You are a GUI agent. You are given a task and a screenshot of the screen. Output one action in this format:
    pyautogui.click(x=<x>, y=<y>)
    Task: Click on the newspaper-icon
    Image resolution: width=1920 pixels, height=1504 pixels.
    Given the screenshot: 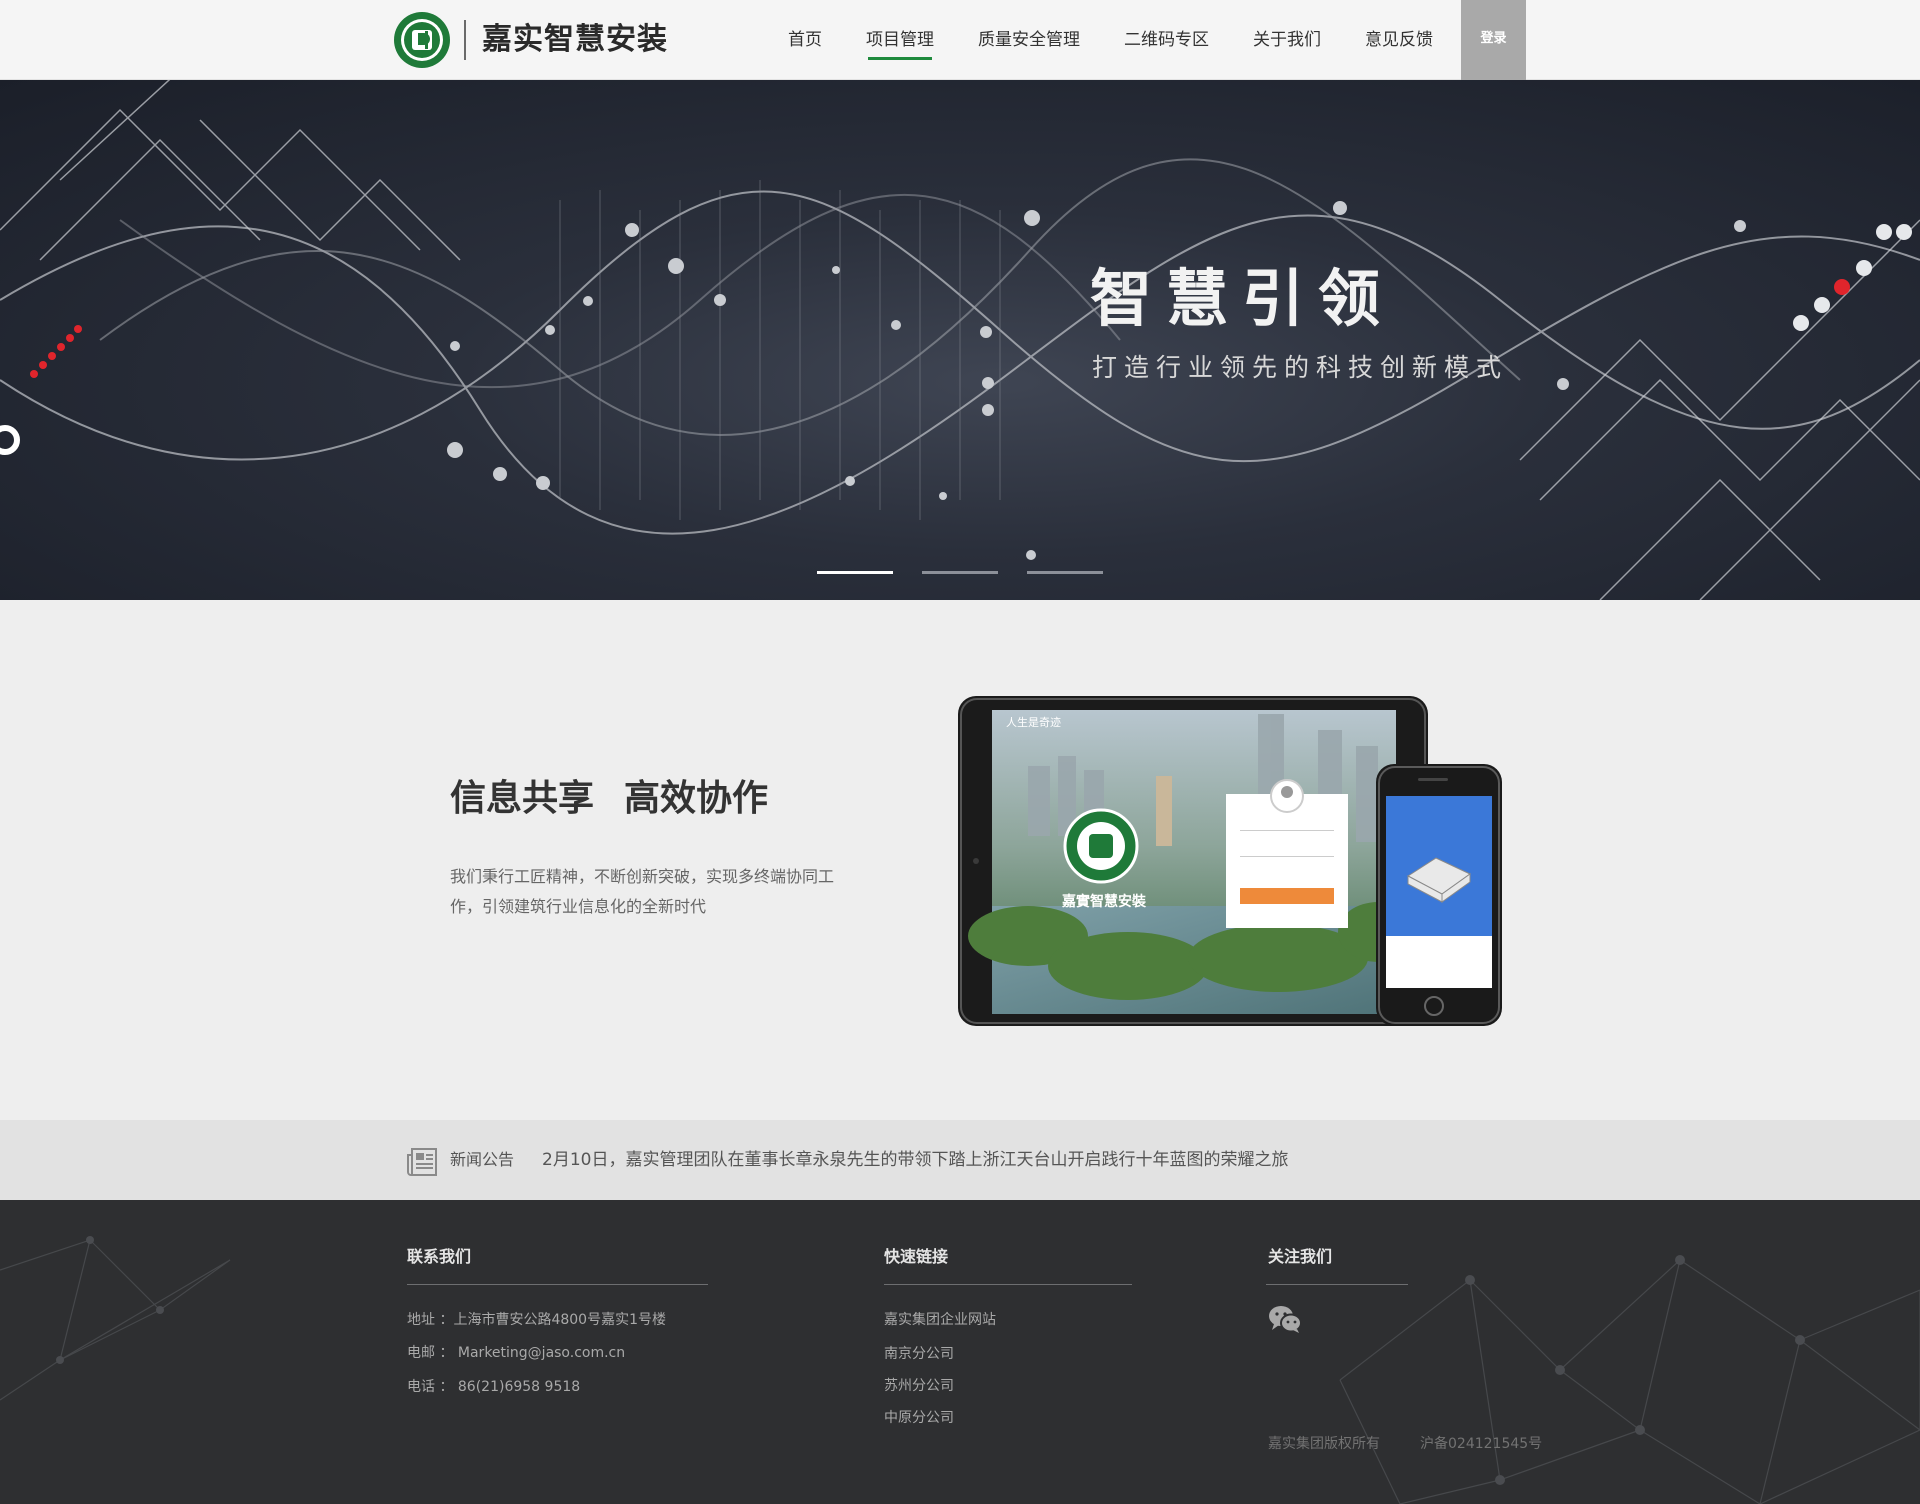 What is the action you would take?
    pyautogui.click(x=422, y=1162)
    